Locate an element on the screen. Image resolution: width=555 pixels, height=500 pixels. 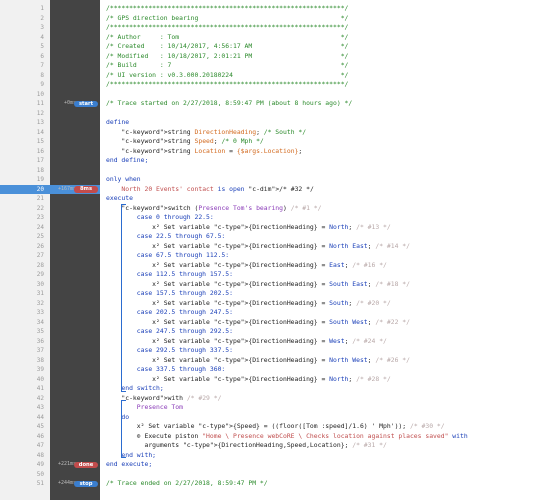
with-block-guide-top is located at coordinates (123, 400).